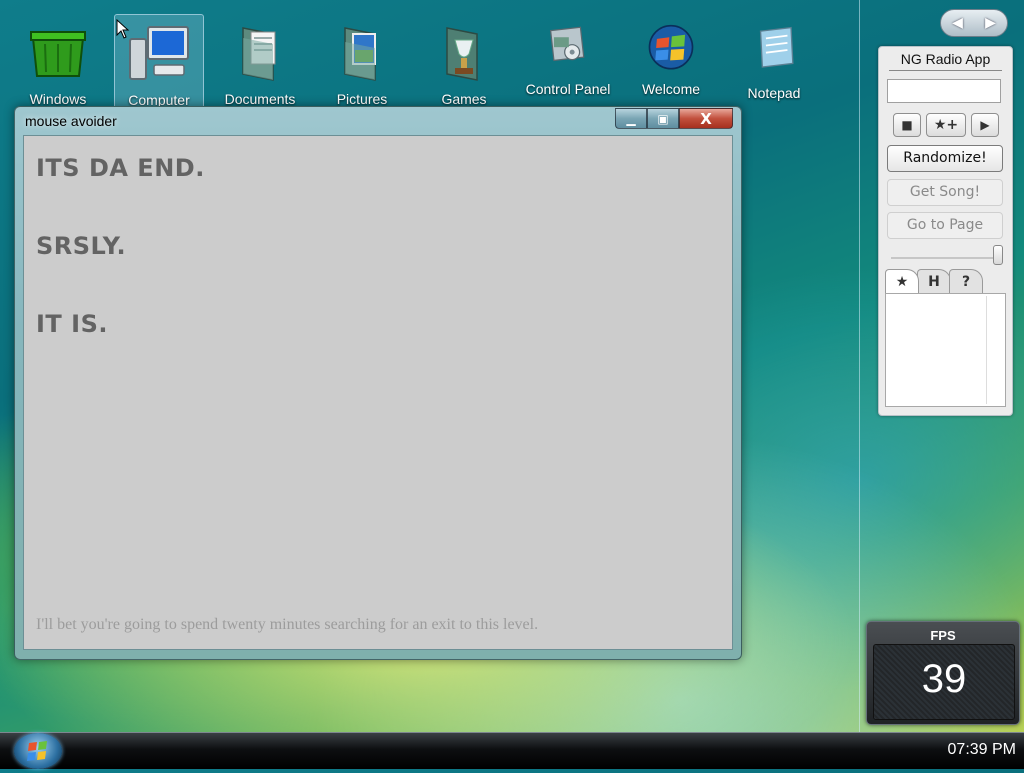 Image resolution: width=1024 pixels, height=773 pixels. I want to click on desktop-icon-label: Notepad, so click(774, 93).